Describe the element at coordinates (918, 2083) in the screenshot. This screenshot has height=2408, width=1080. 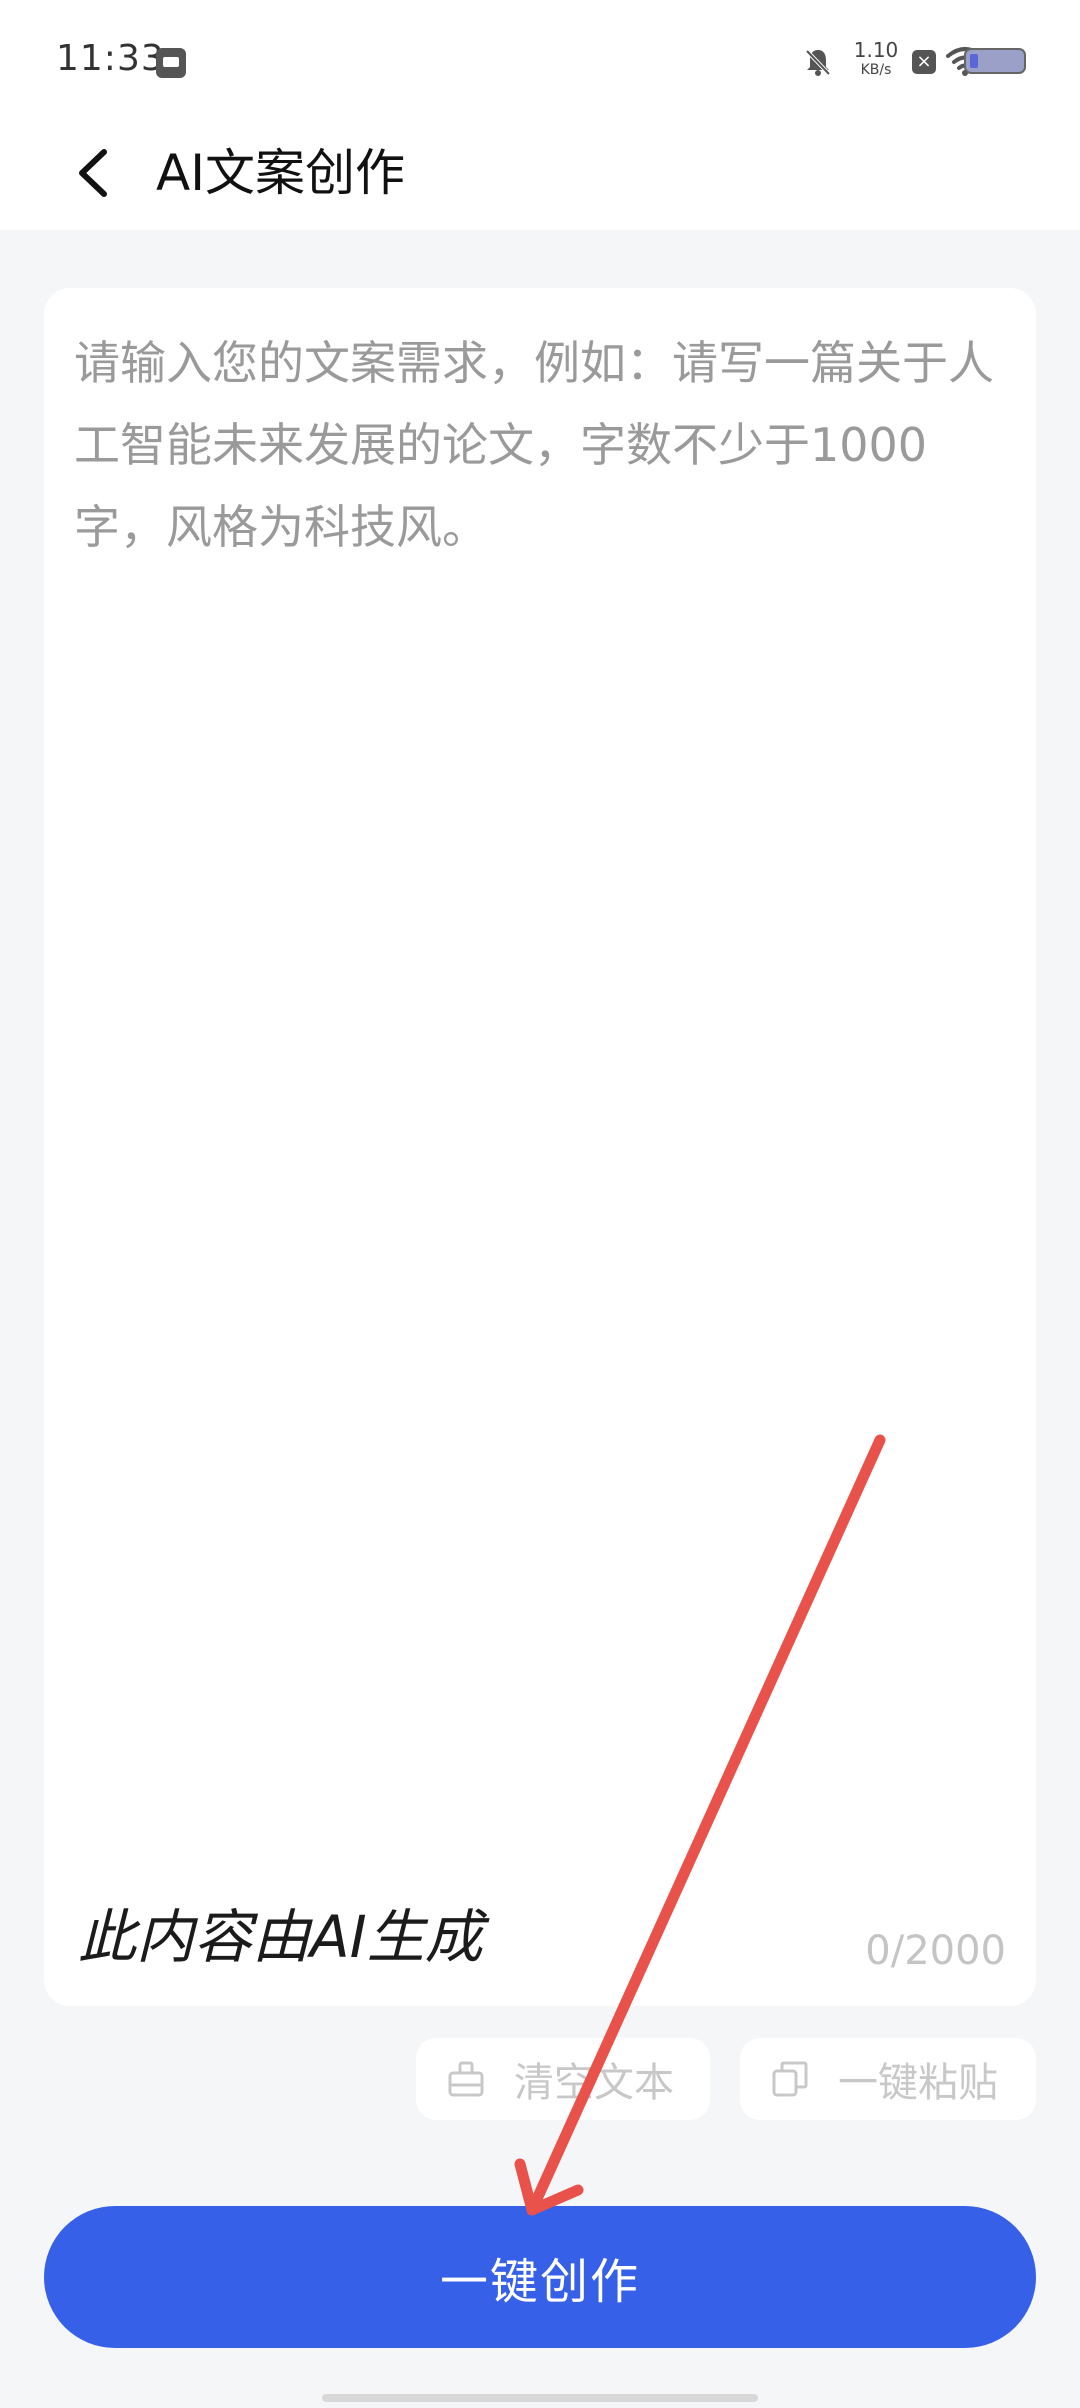
I see `paste-label: 一键粘贴` at that location.